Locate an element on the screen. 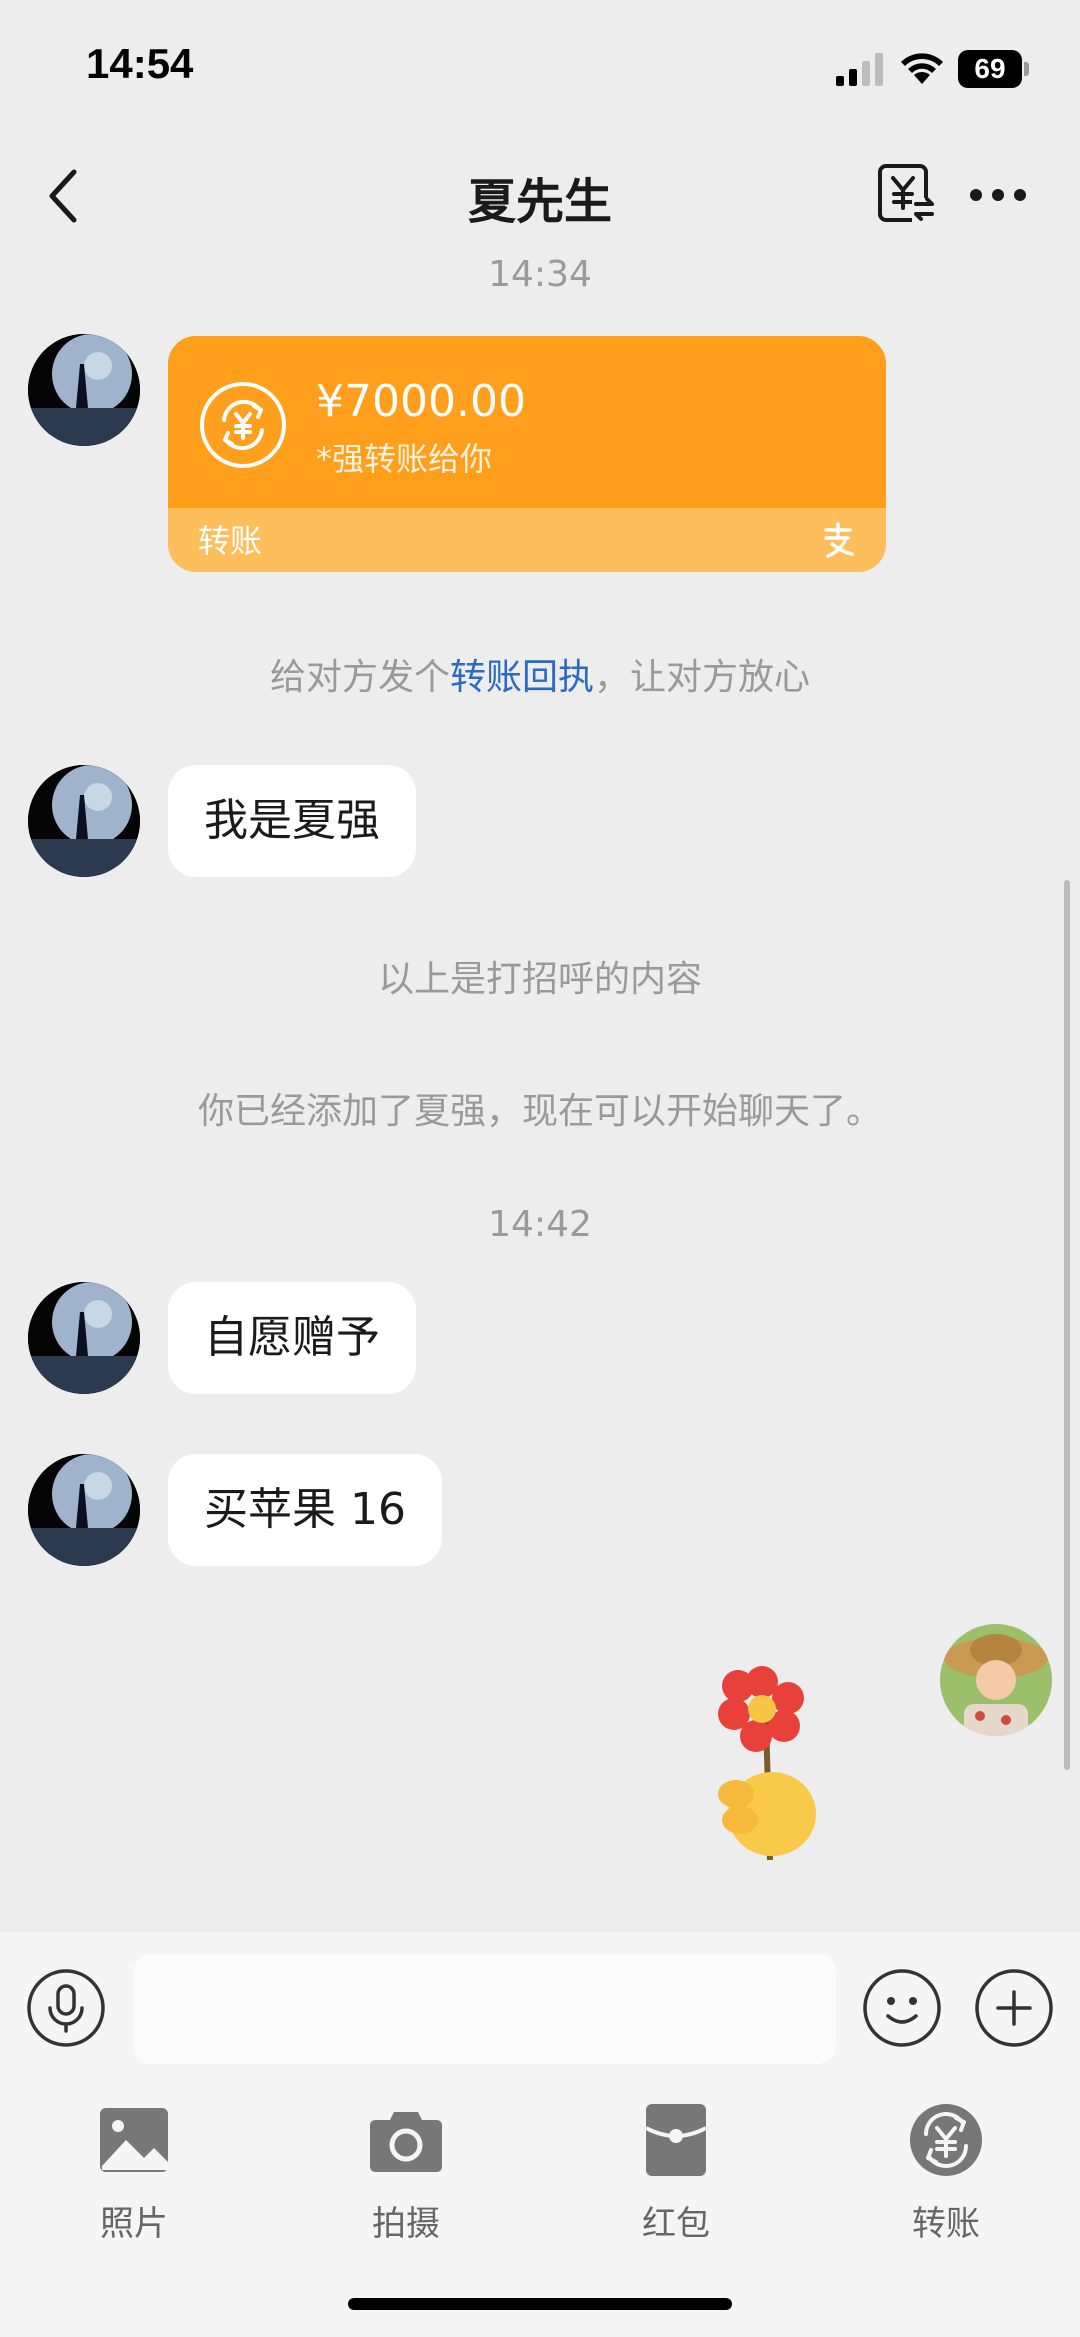 The height and width of the screenshot is (2337, 1080). transfer-coin-icon is located at coordinates (243, 425).